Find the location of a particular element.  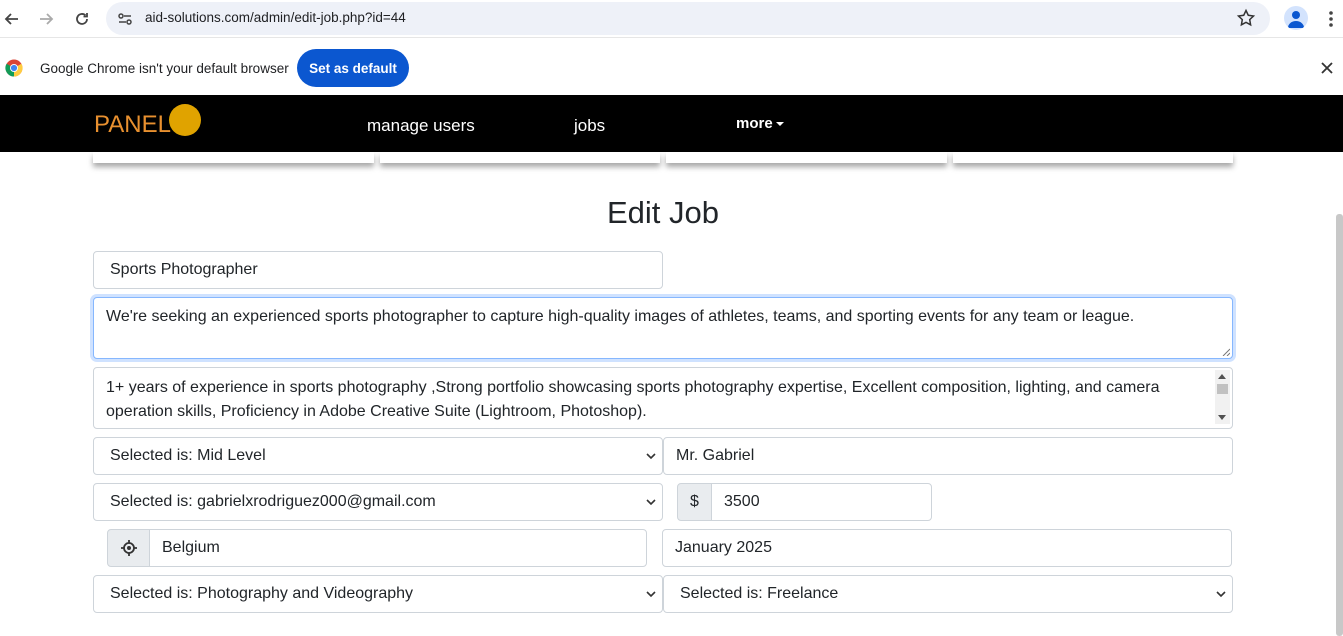

bookmark-star-icon is located at coordinates (1246, 18).